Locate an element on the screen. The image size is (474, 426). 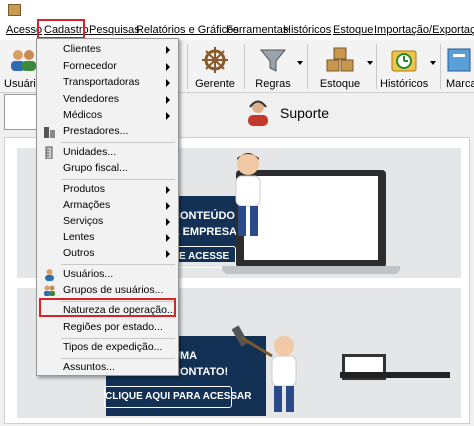
menu-item-fornecedor: Fornecedor is located at coordinates (107, 66).